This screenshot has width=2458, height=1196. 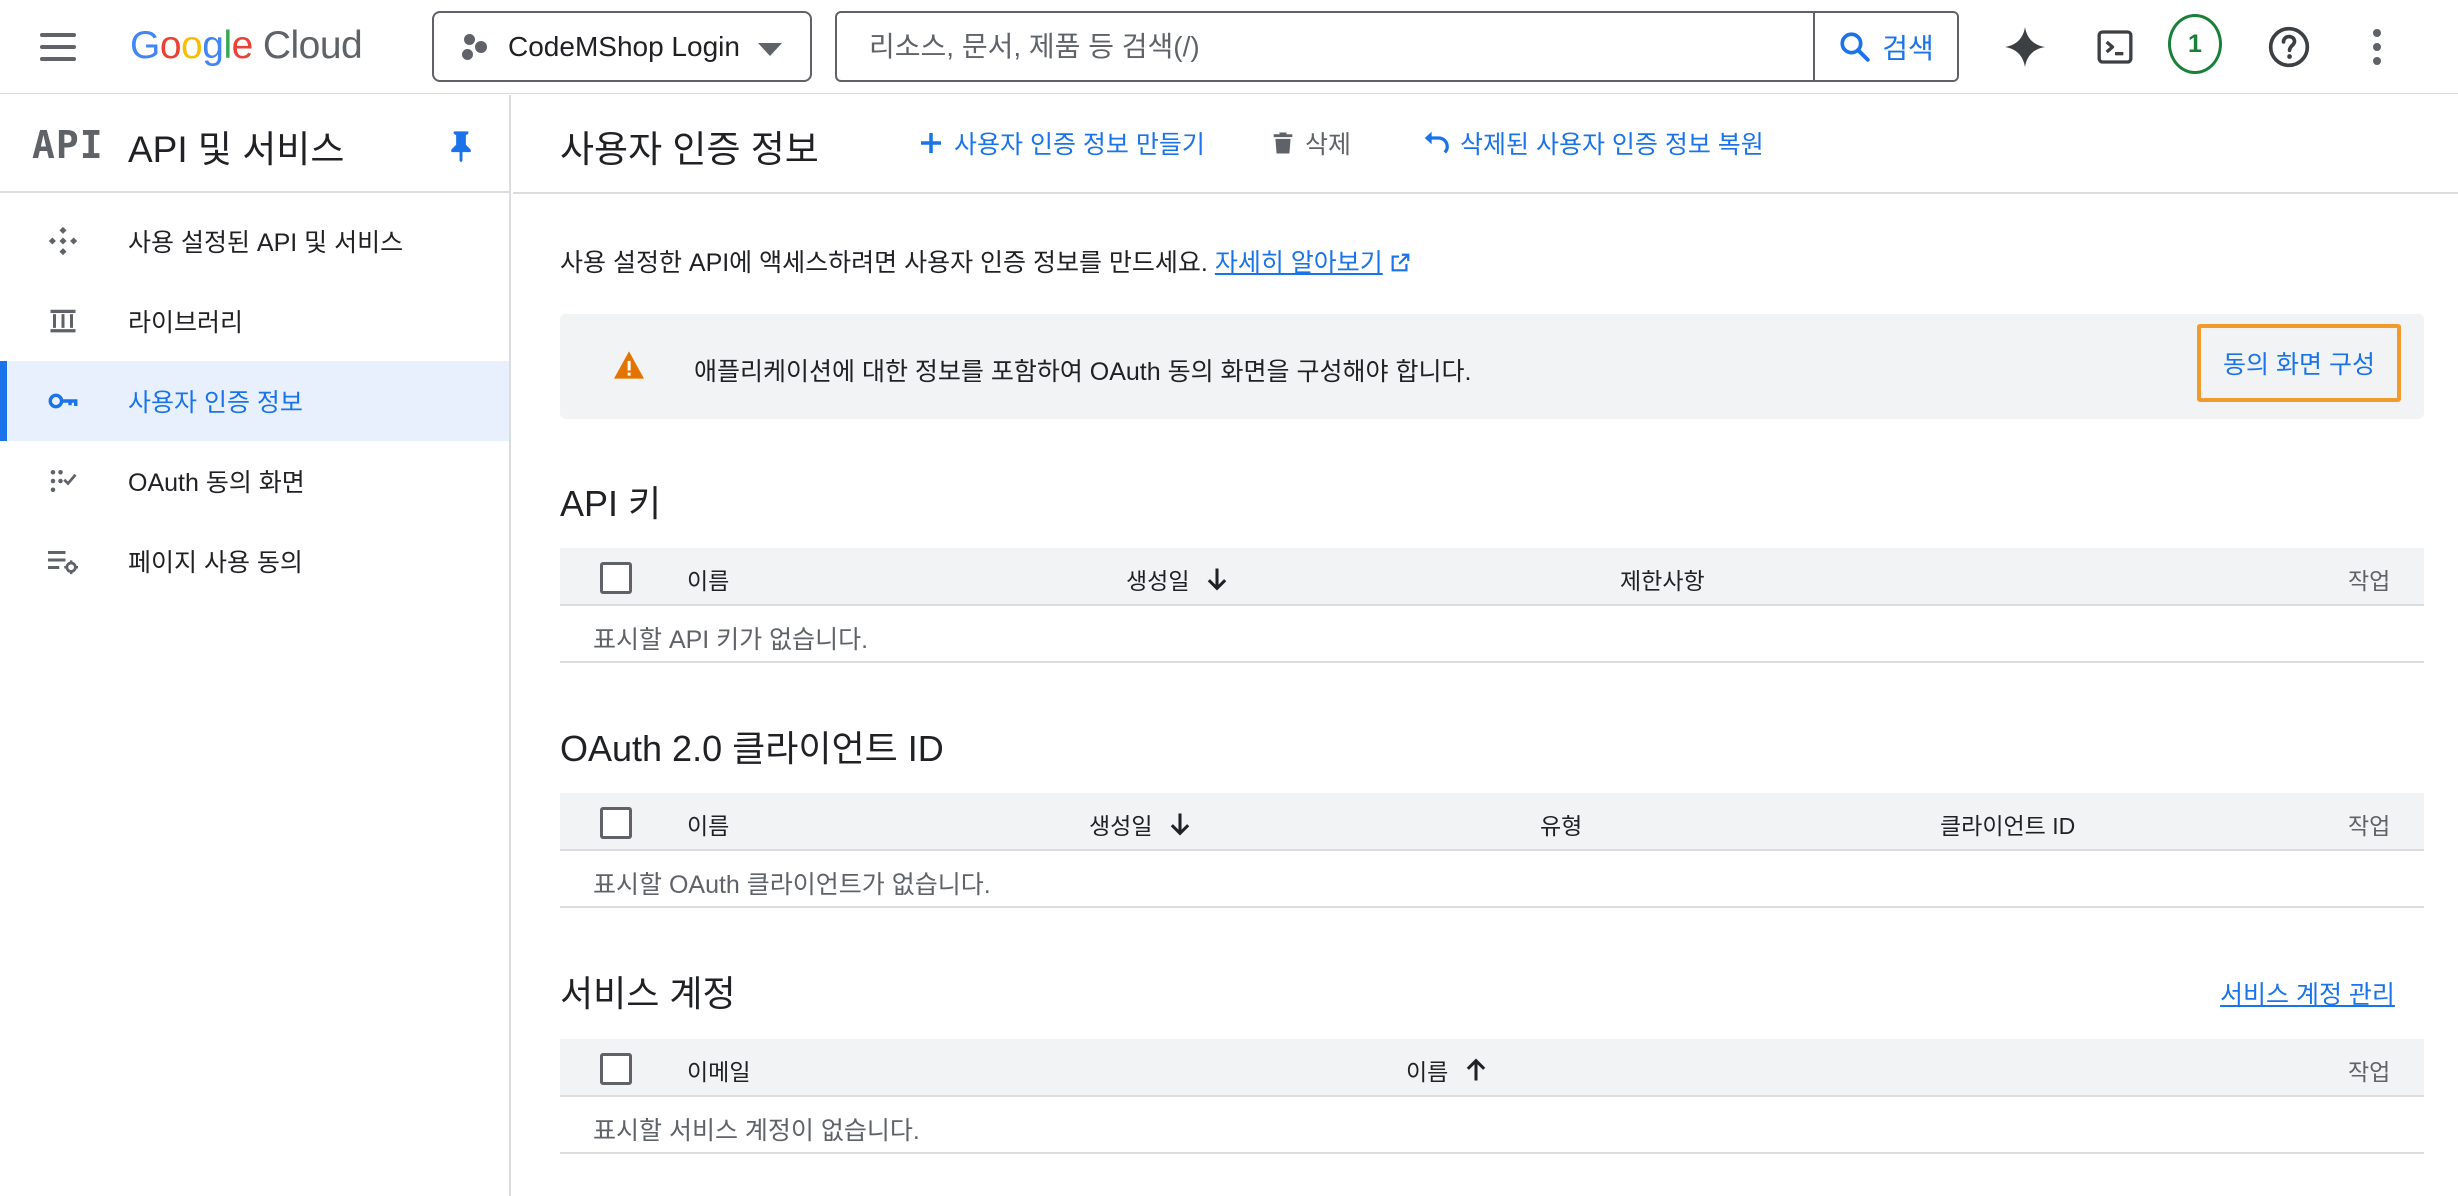 I want to click on undo-icon, so click(x=1436, y=142).